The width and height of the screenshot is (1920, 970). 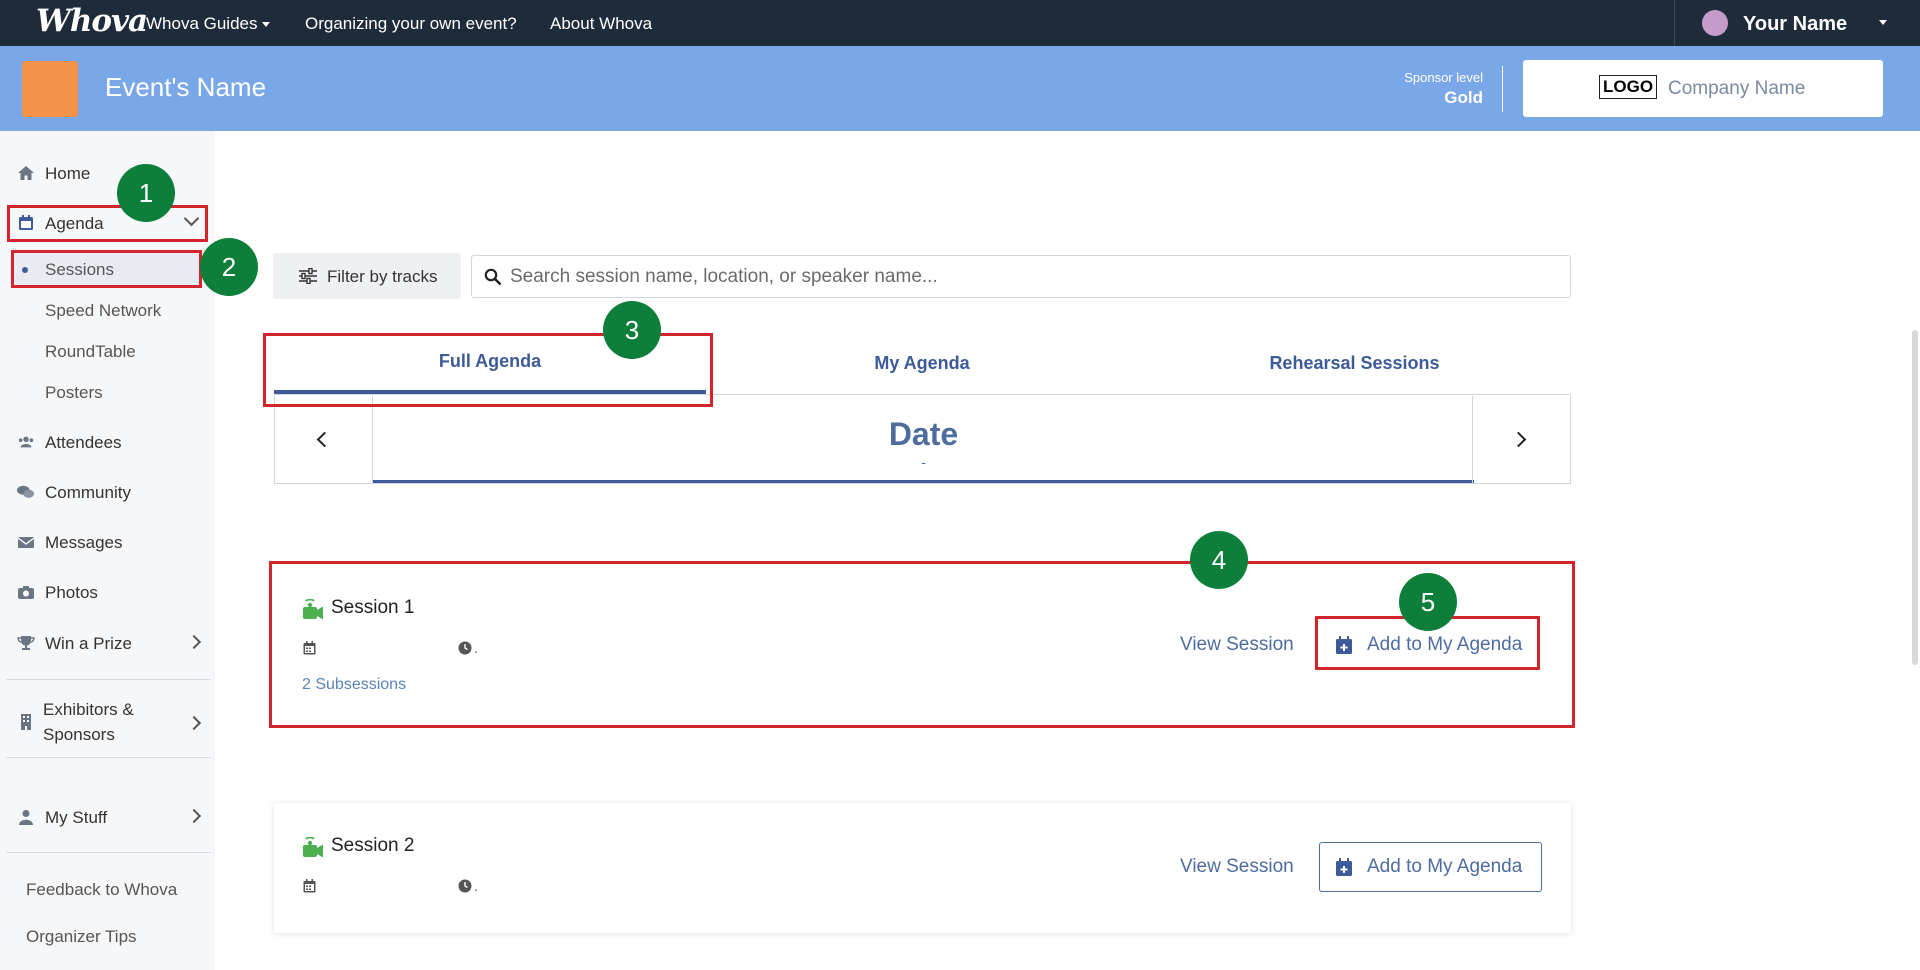 What do you see at coordinates (186, 87) in the screenshot?
I see `event-name: Event's Name` at bounding box center [186, 87].